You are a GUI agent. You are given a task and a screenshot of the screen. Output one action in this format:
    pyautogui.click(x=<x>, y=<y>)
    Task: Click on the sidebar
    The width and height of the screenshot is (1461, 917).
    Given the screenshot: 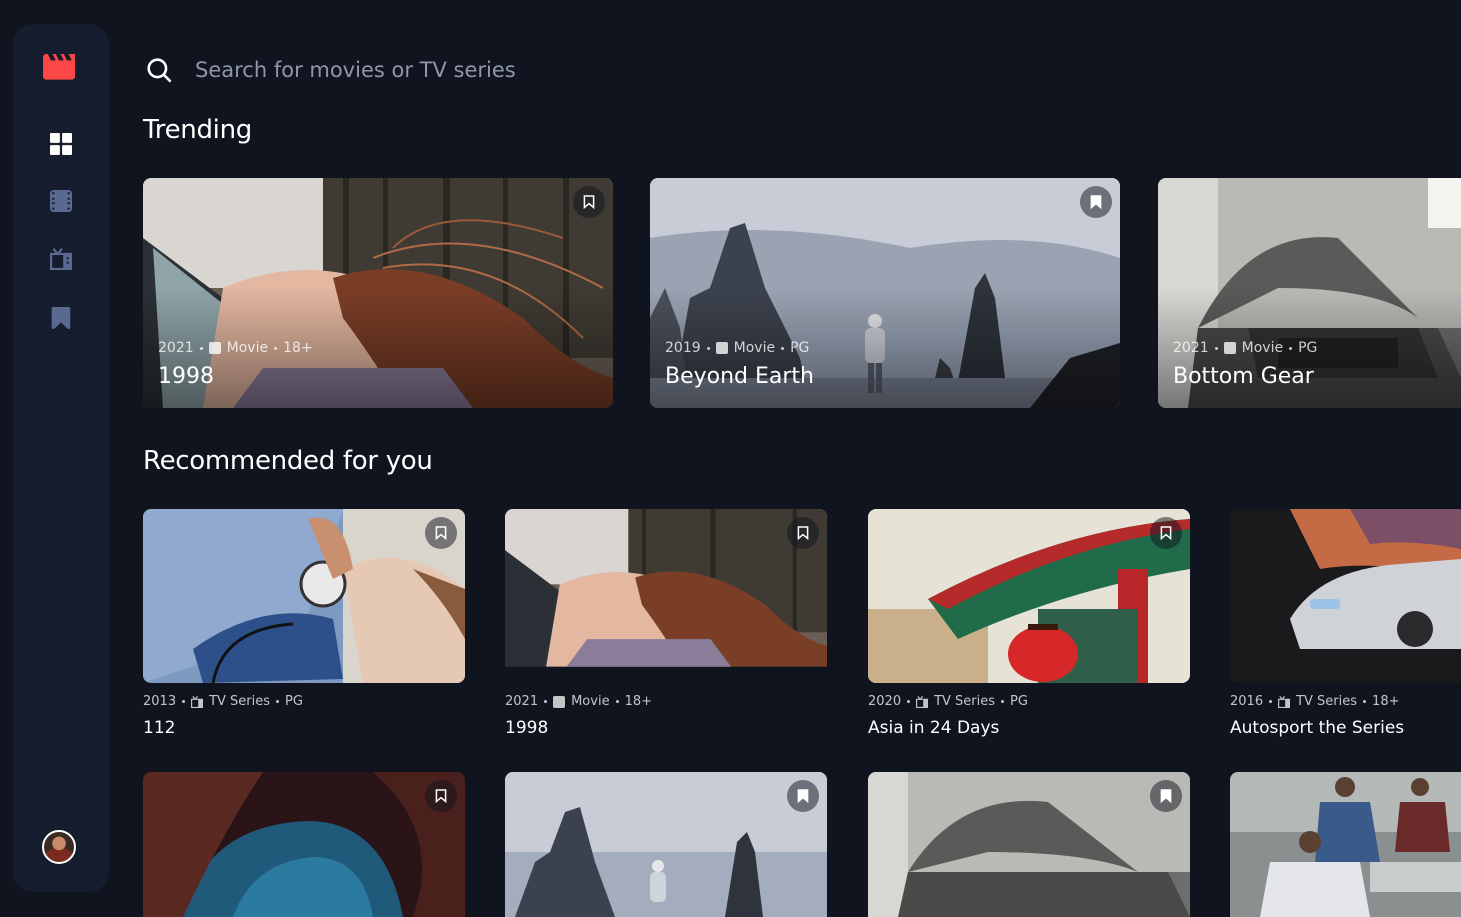 What is the action you would take?
    pyautogui.click(x=61, y=458)
    